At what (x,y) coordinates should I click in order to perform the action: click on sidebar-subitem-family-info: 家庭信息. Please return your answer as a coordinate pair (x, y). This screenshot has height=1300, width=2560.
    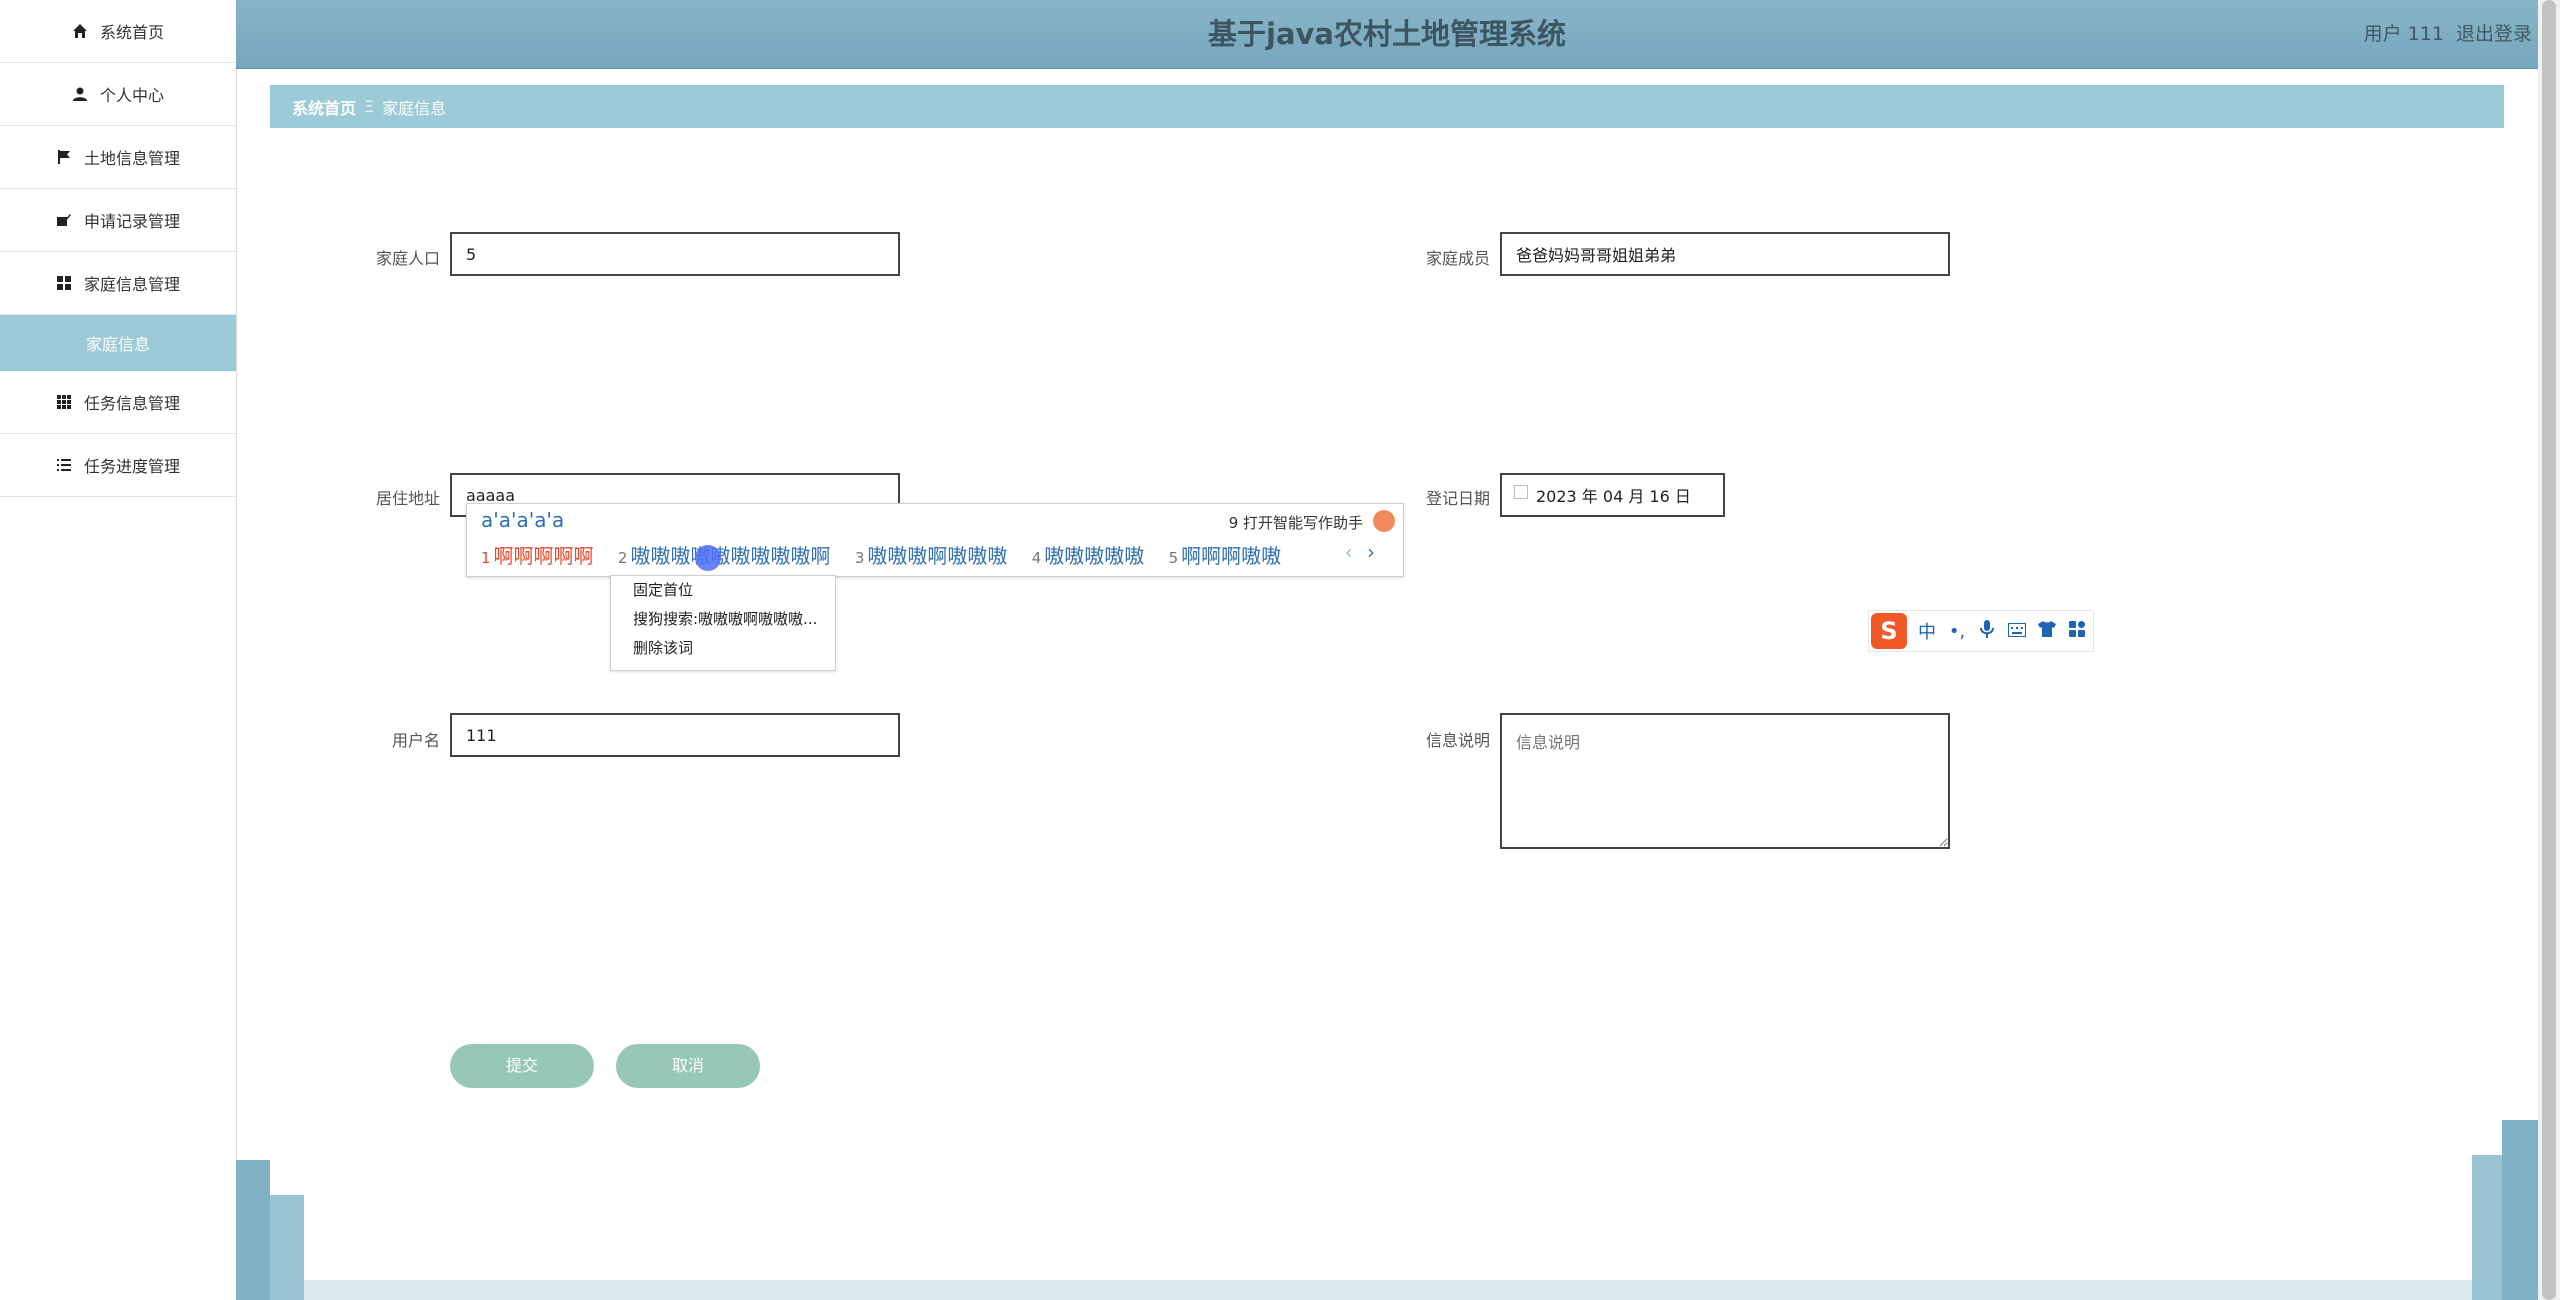
    Looking at the image, I should click on (118, 343).